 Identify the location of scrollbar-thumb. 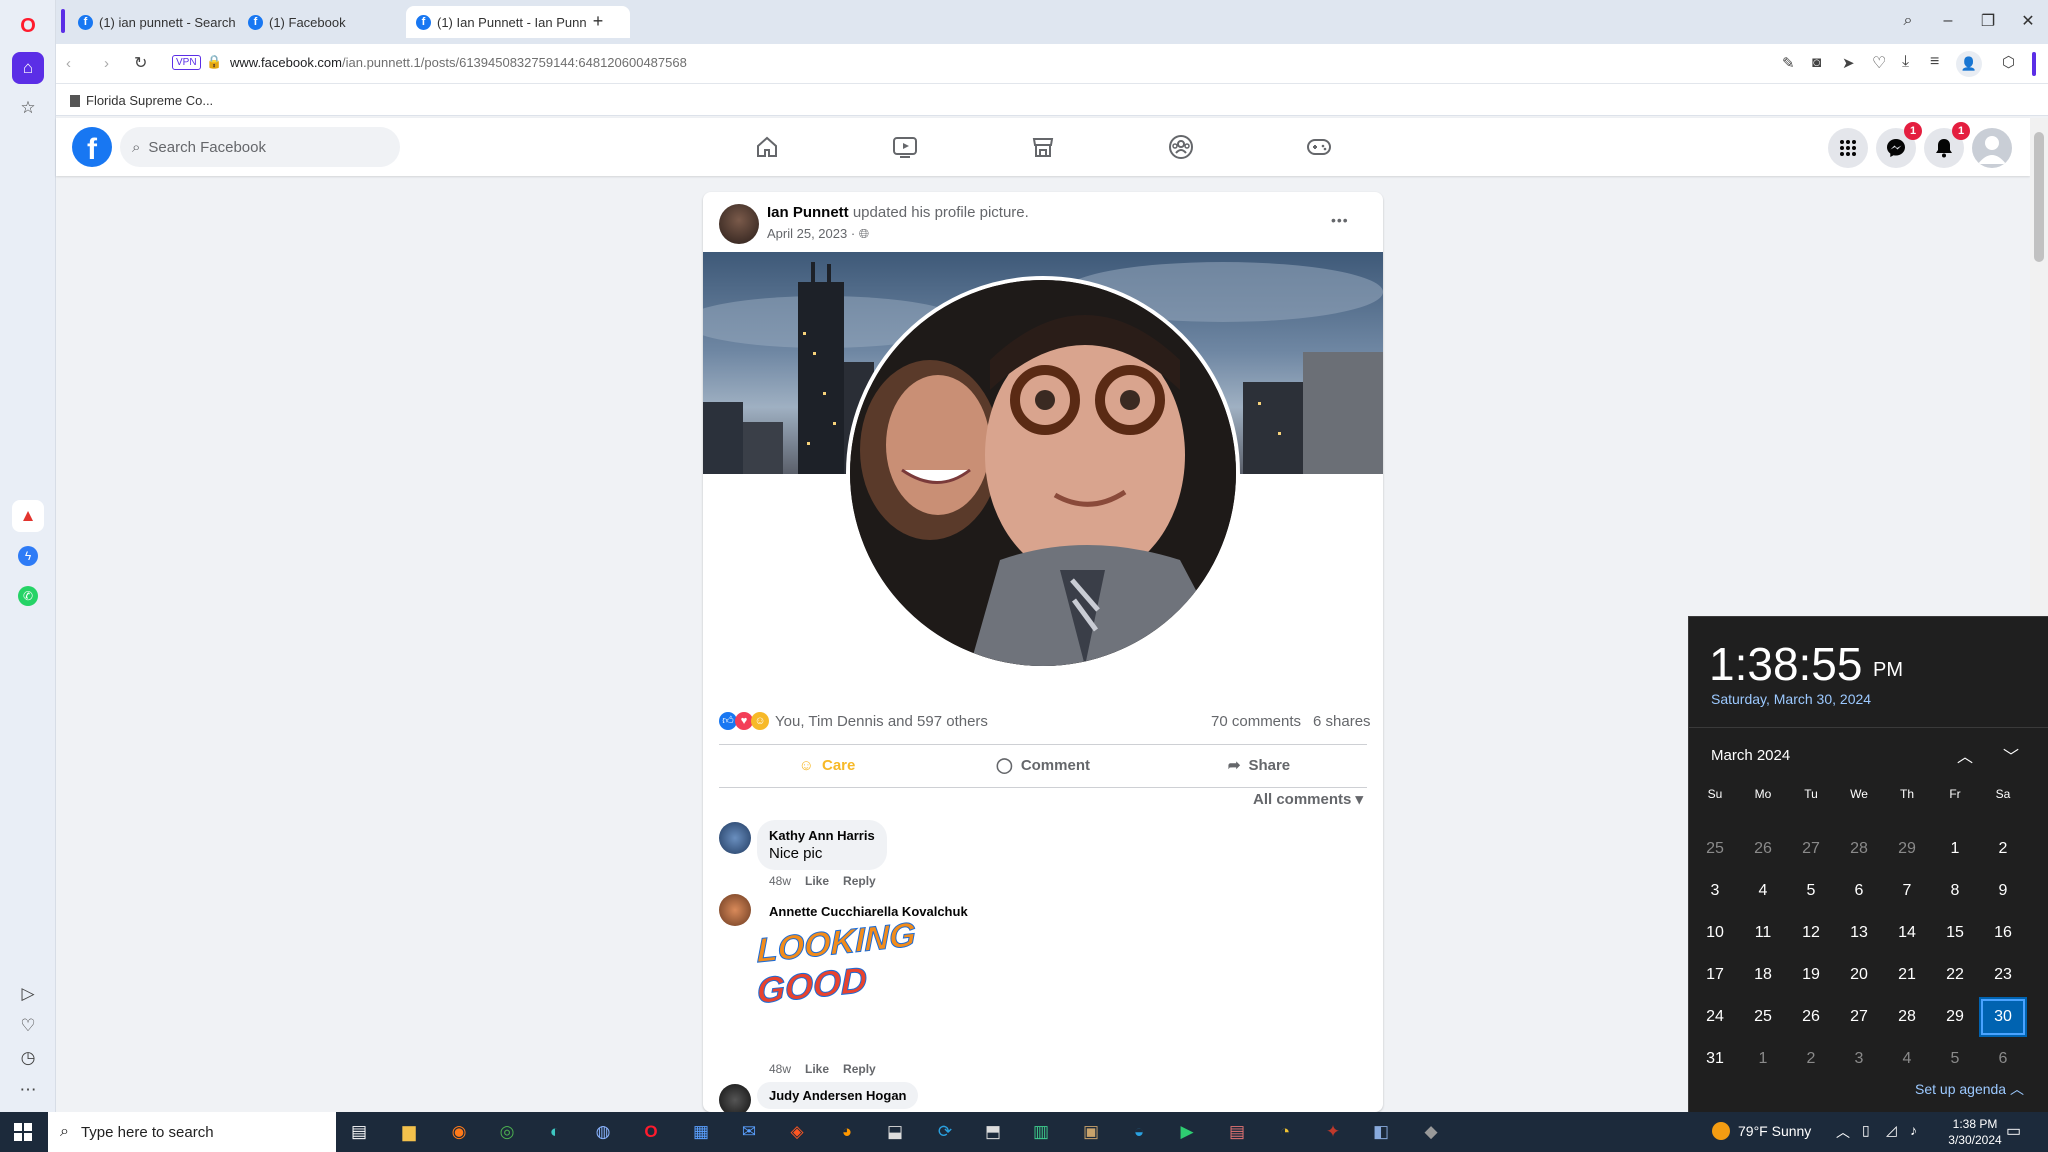
(2039, 197).